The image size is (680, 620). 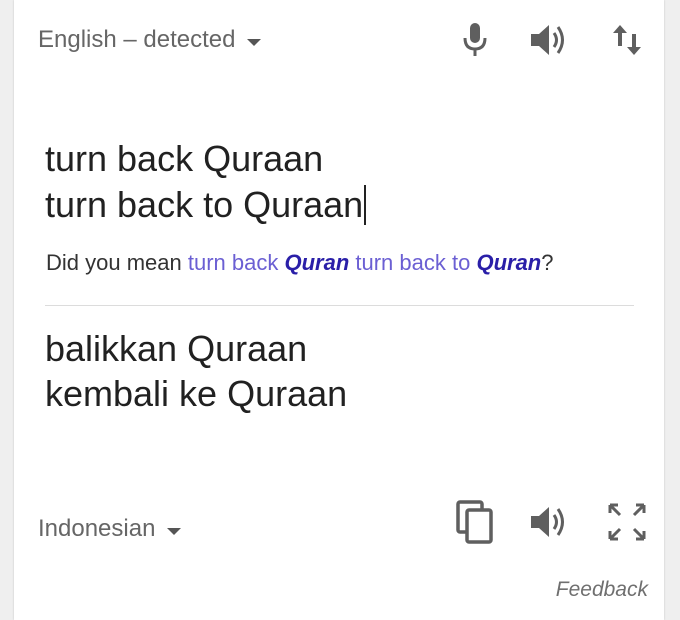 I want to click on source-text-line: turn back to Quraan, so click(x=345, y=205).